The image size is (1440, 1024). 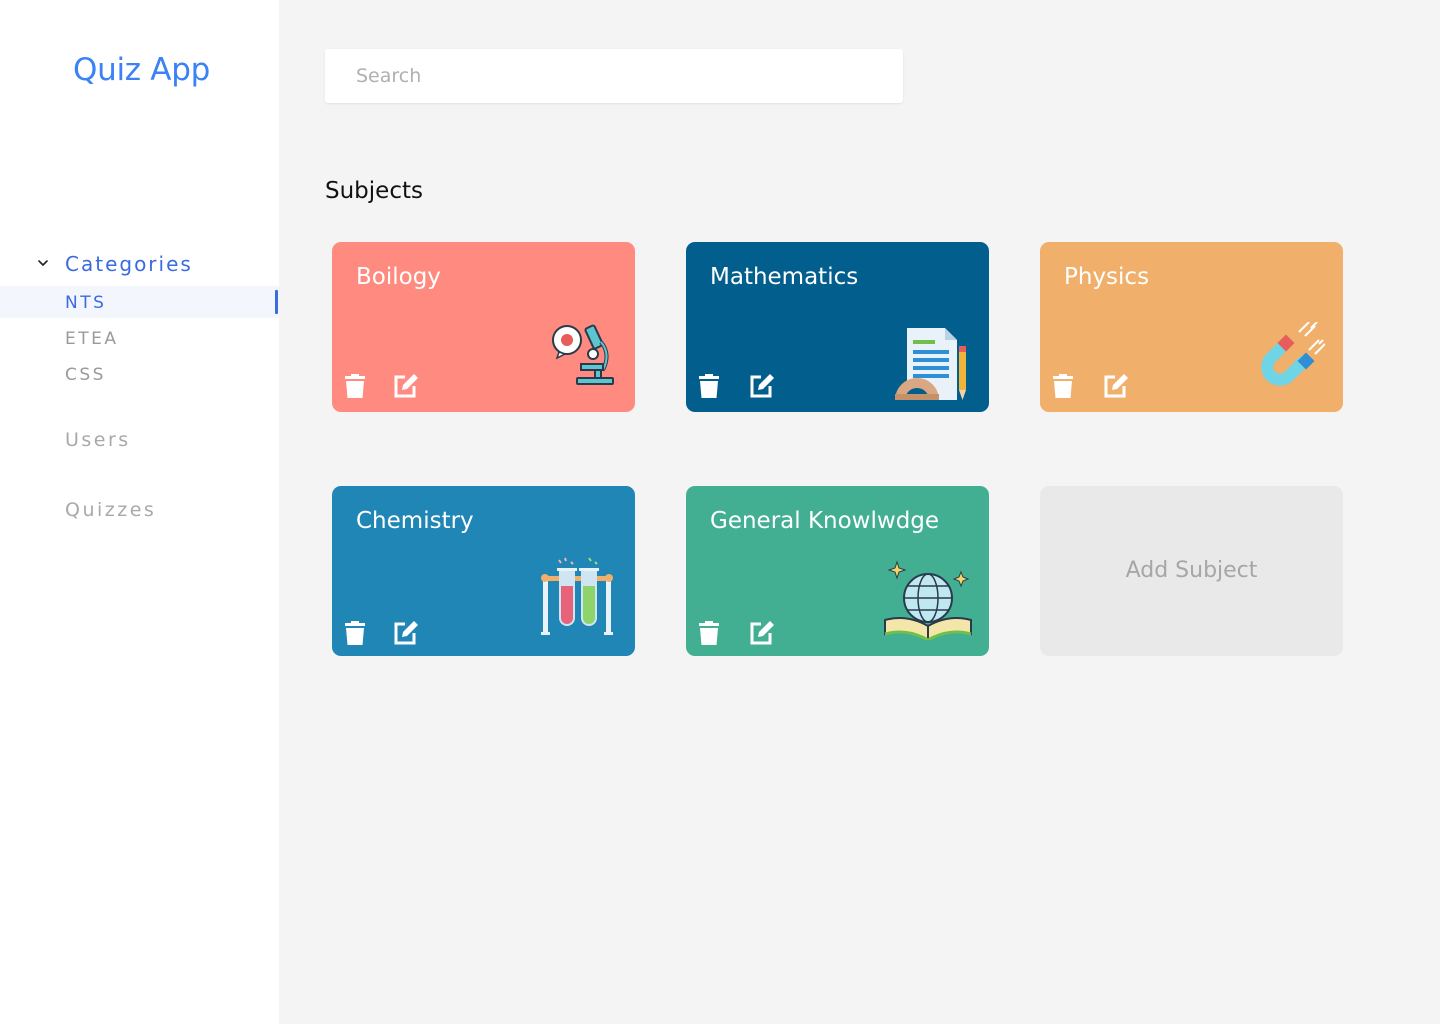 What do you see at coordinates (92, 339) in the screenshot?
I see `sidebar-item-label: ETEA` at bounding box center [92, 339].